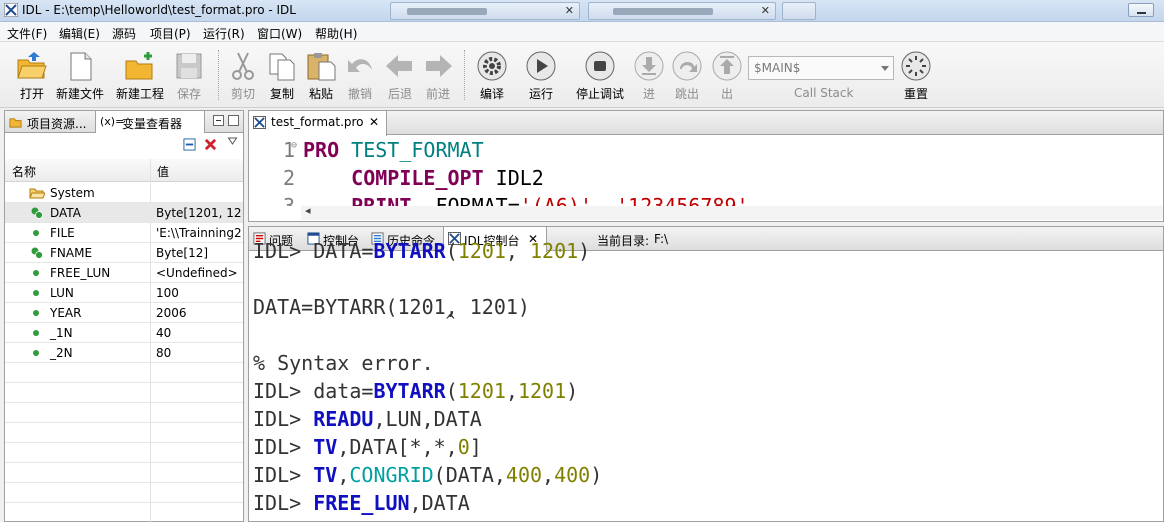 Image resolution: width=1164 pixels, height=522 pixels. What do you see at coordinates (288, 178) in the screenshot?
I see `line-number: 2` at bounding box center [288, 178].